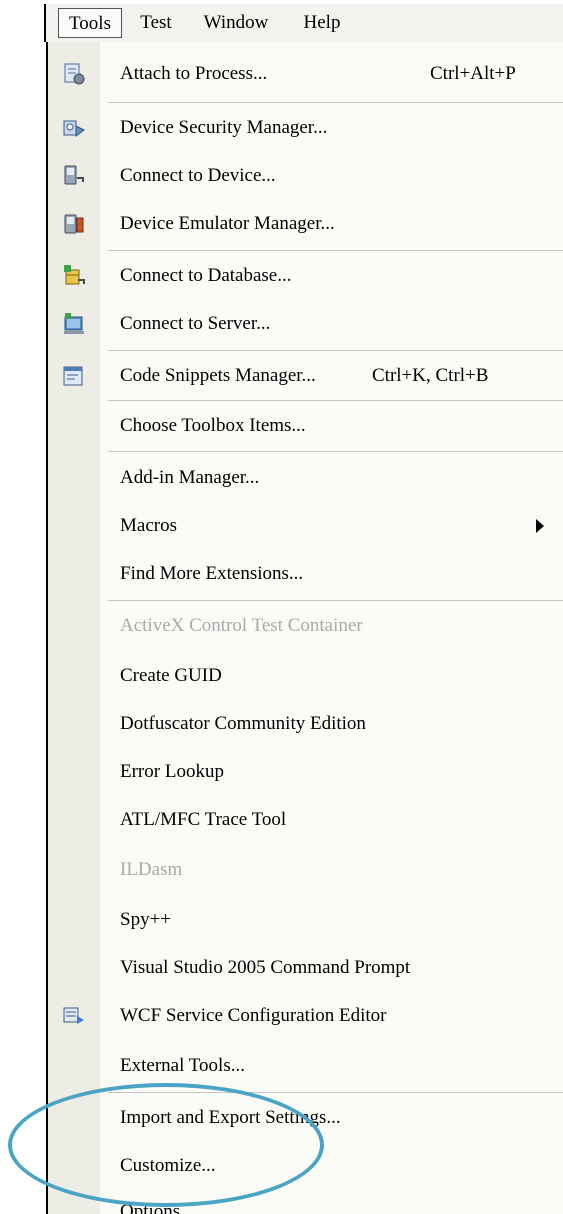 Image resolution: width=563 pixels, height=1214 pixels. Describe the element at coordinates (305, 676) in the screenshot. I see `menu-item-create-guid: Create GUID` at that location.